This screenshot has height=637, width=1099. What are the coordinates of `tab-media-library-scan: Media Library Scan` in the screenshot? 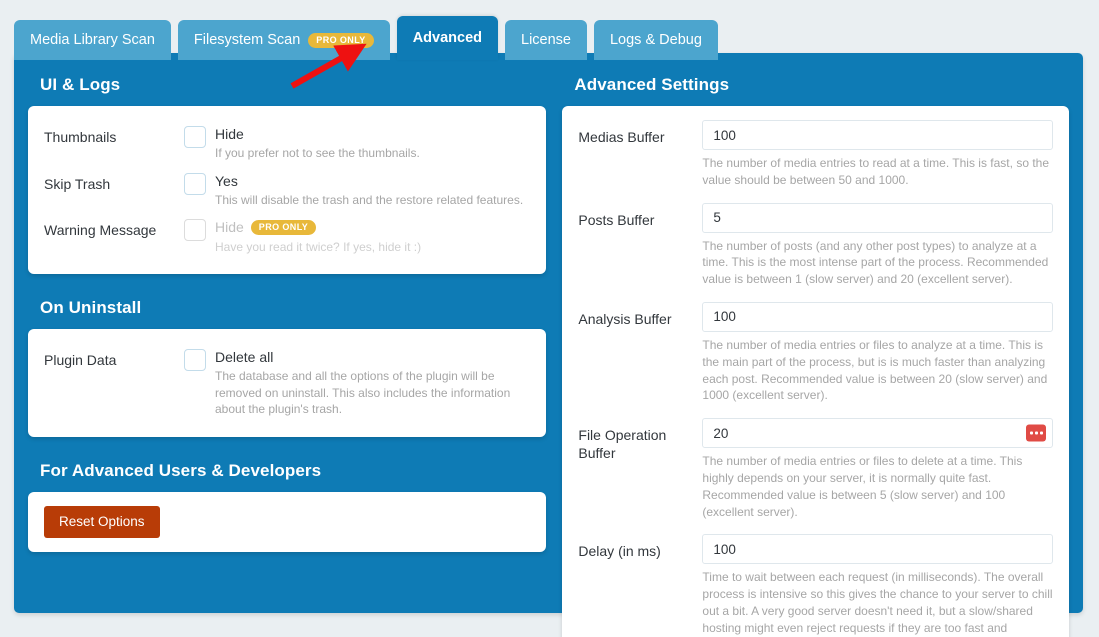 It's located at (92, 40).